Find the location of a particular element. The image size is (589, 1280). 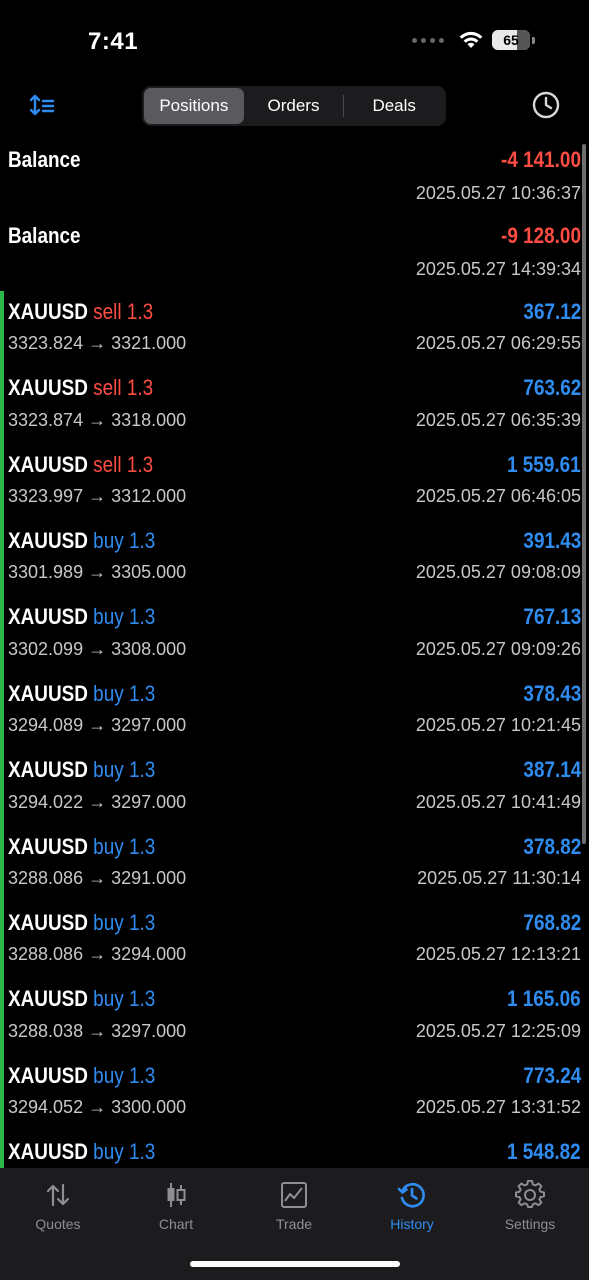

deal-profit: 378.43 is located at coordinates (552, 693).